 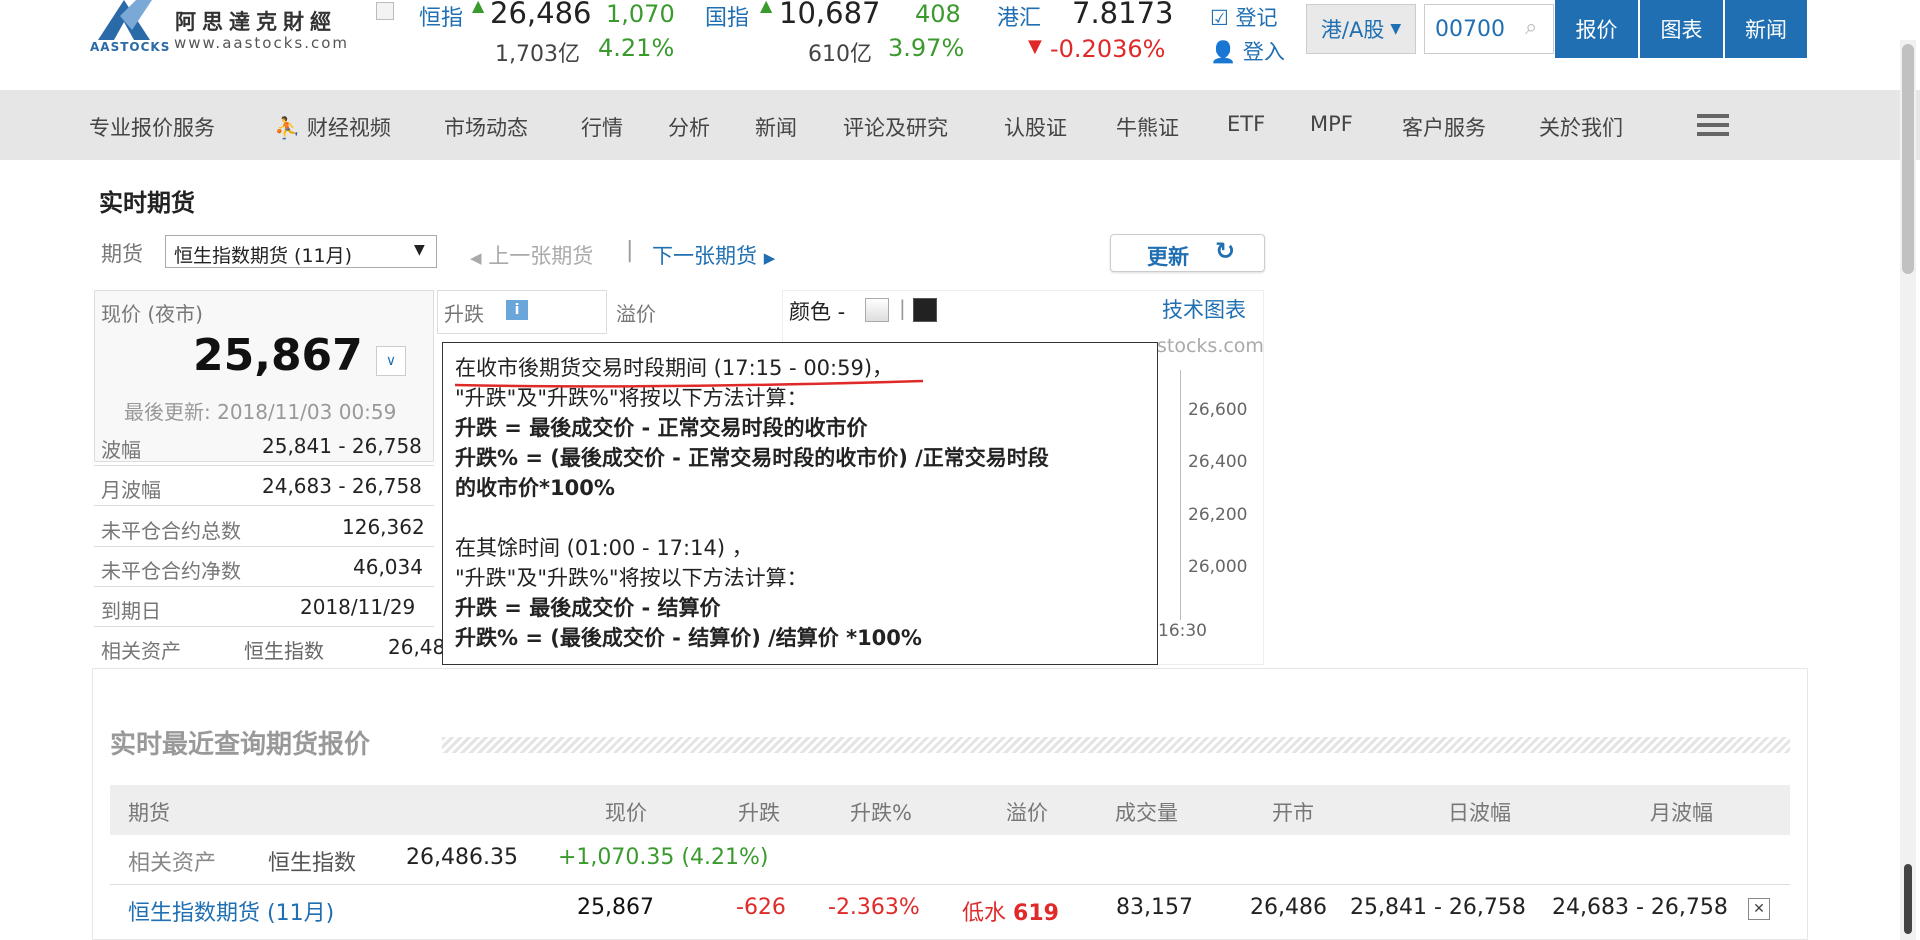 What do you see at coordinates (1581, 127) in the screenshot?
I see `nav-item-about: 关於我们` at bounding box center [1581, 127].